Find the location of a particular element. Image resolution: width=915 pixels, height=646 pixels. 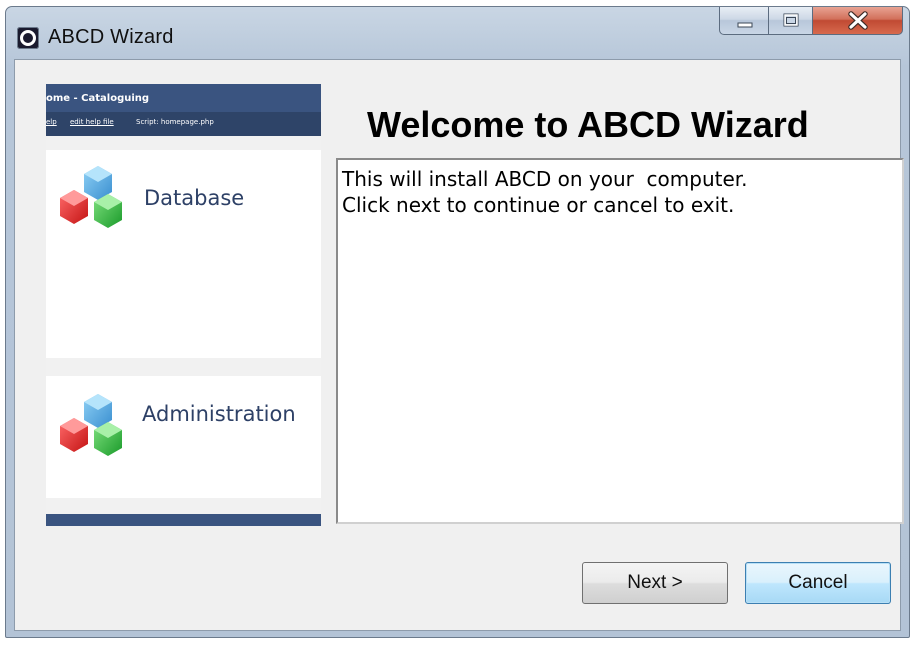

app-logo-icon is located at coordinates (28, 38).